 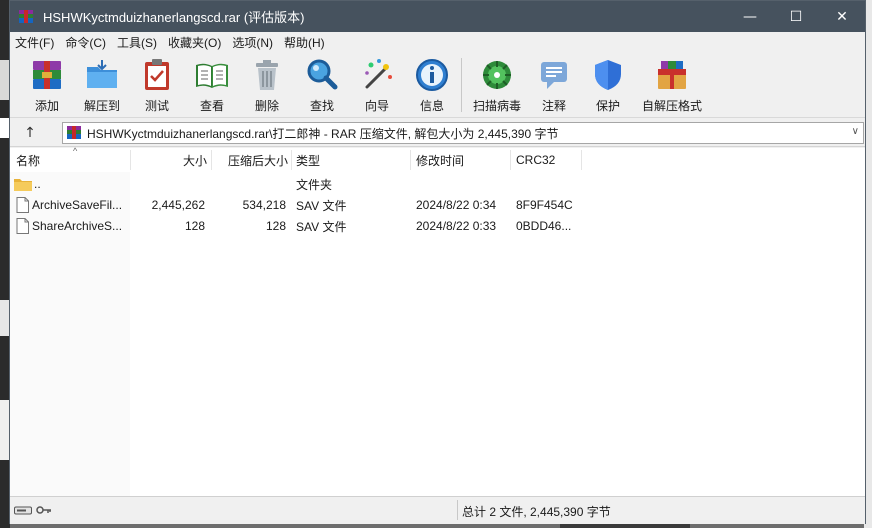 I want to click on column-modified: 修改时间, so click(x=461, y=160).